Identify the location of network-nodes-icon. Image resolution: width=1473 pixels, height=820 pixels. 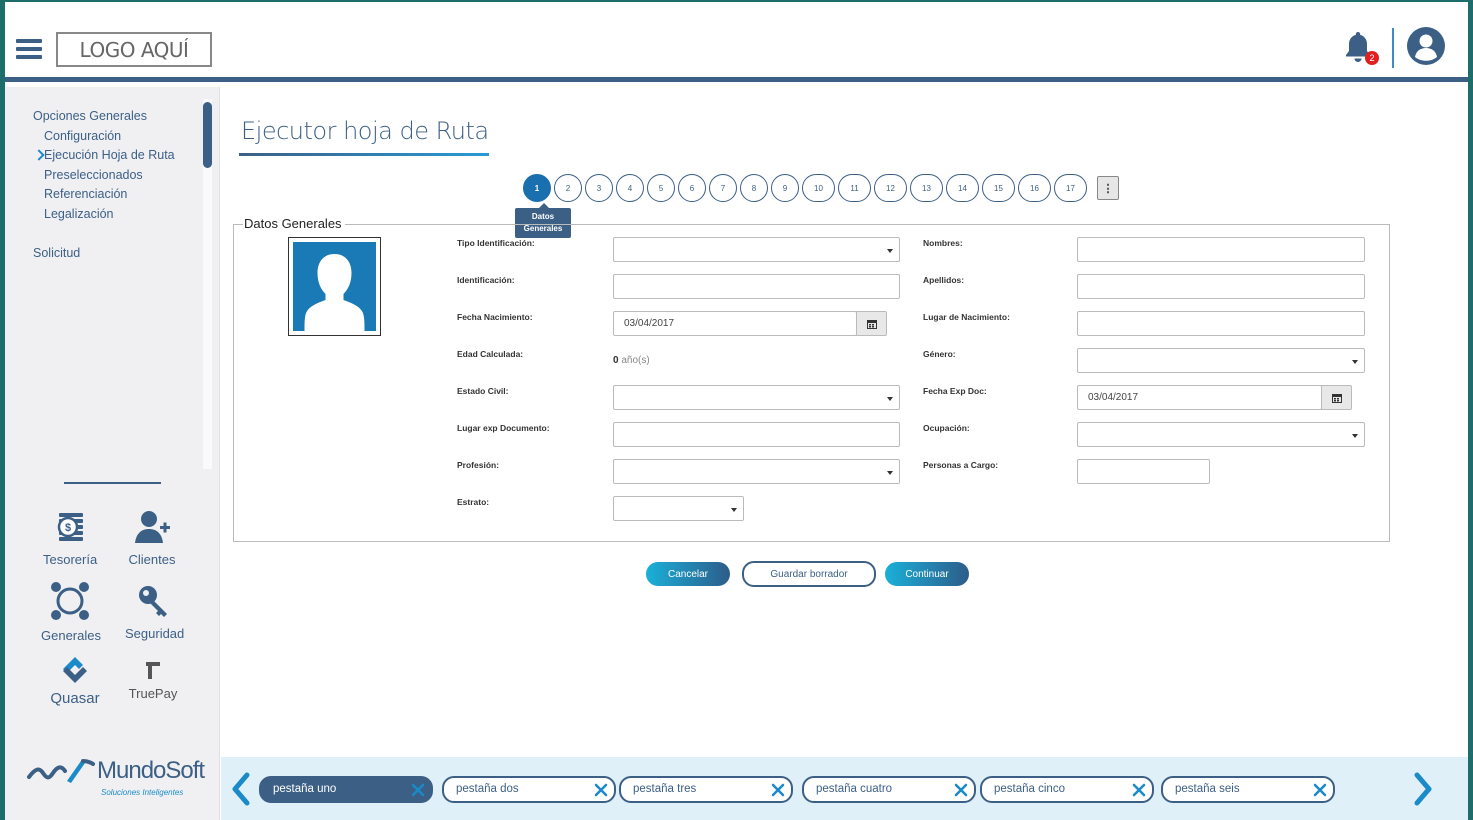
(70, 601).